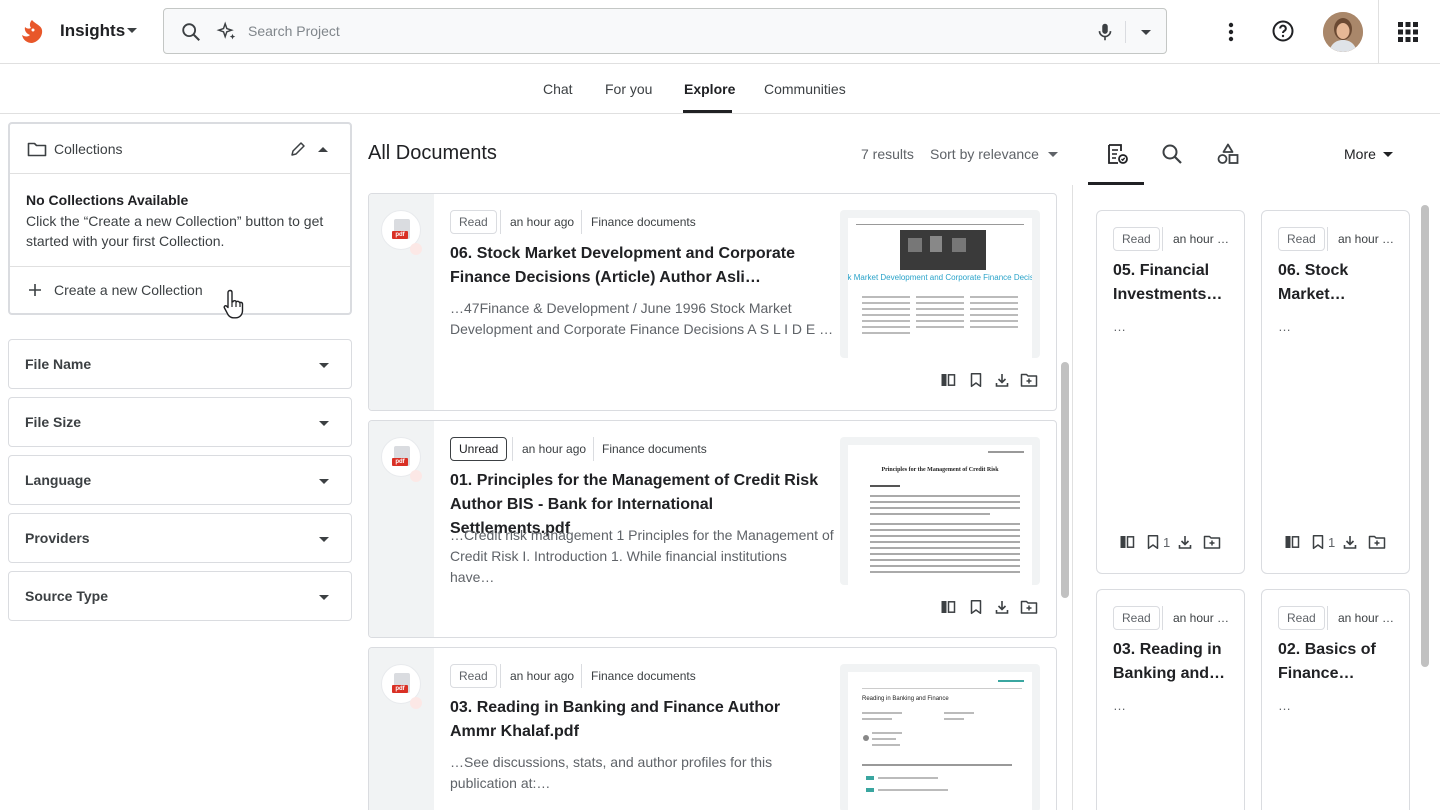 This screenshot has height=810, width=1440. Describe the element at coordinates (1105, 32) in the screenshot. I see `microphone-icon` at that location.